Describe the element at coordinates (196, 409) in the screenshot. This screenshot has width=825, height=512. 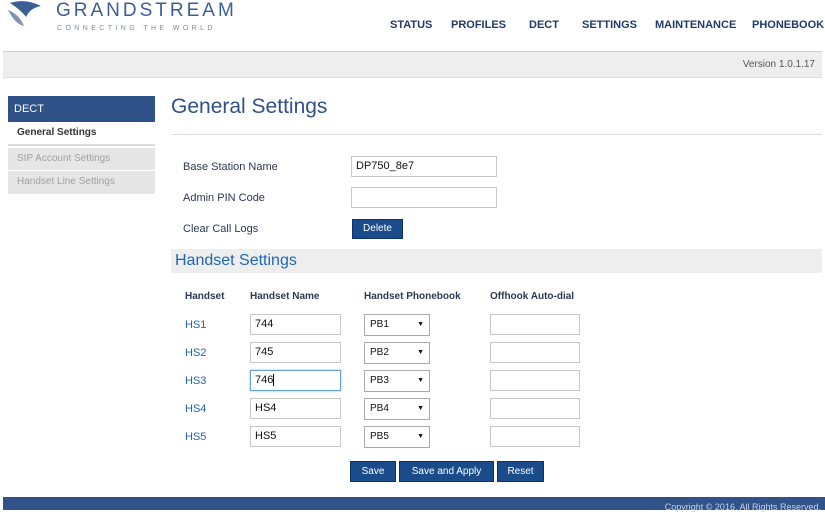
I see `handset-id: HS4` at that location.